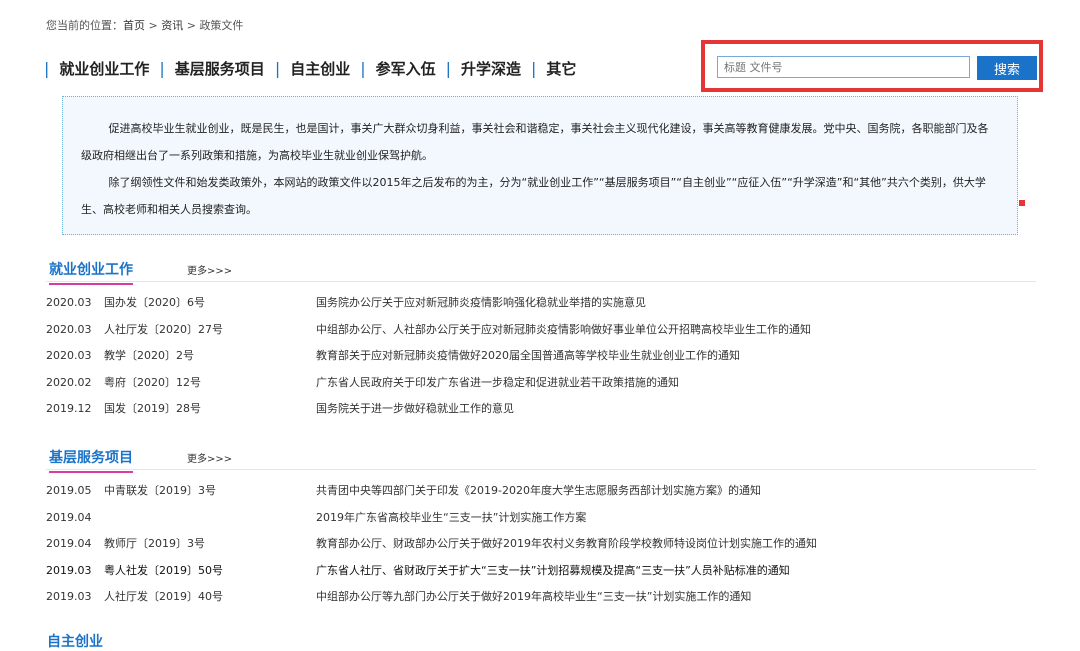 The width and height of the screenshot is (1080, 651). What do you see at coordinates (320, 68) in the screenshot?
I see `nav-item-entrepreneurship: 自主创业` at bounding box center [320, 68].